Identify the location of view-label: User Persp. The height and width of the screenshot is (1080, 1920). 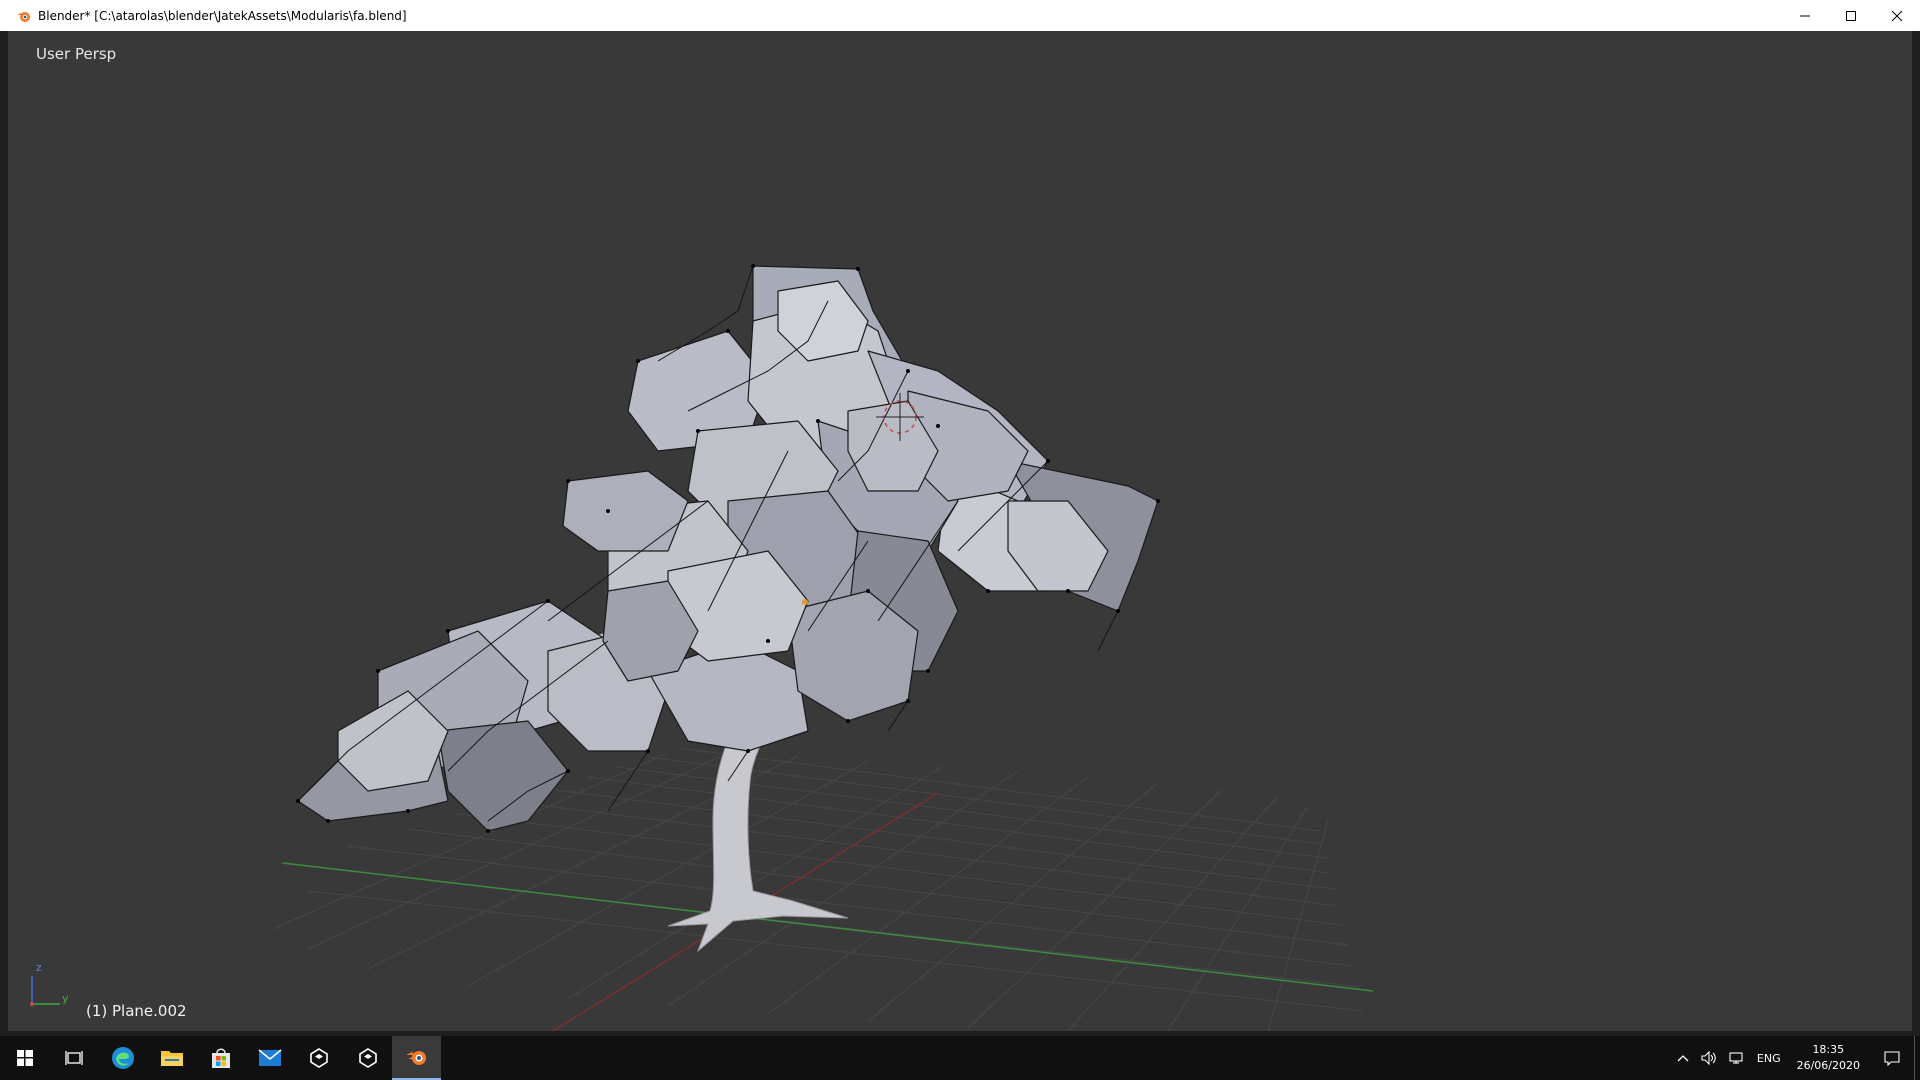
(76, 54).